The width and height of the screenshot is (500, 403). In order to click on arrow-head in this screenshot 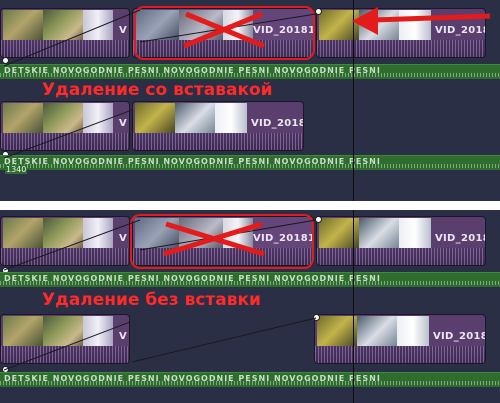, I will do `click(365, 21)`.